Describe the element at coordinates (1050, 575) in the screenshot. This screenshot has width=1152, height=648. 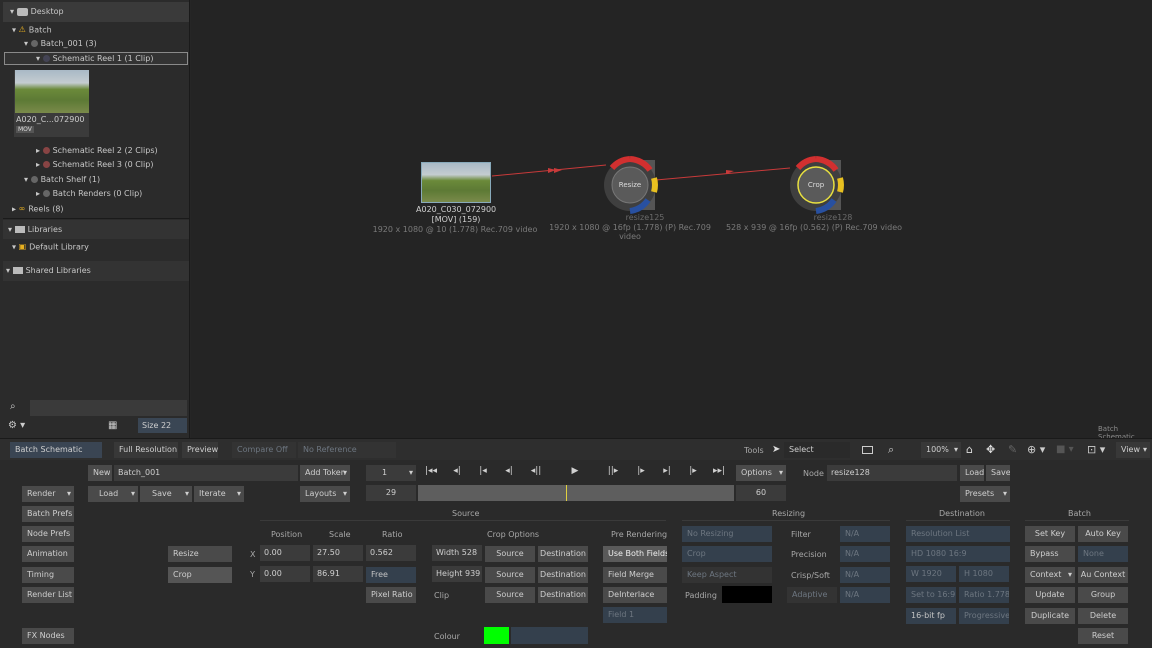
I see `context-button: Context` at that location.